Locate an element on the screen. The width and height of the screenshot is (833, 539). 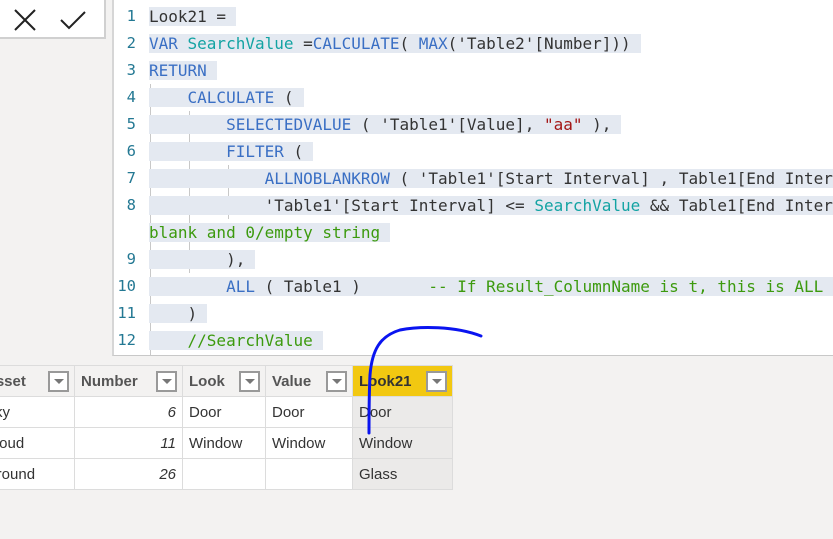
line-number: 11 is located at coordinates (126, 313).